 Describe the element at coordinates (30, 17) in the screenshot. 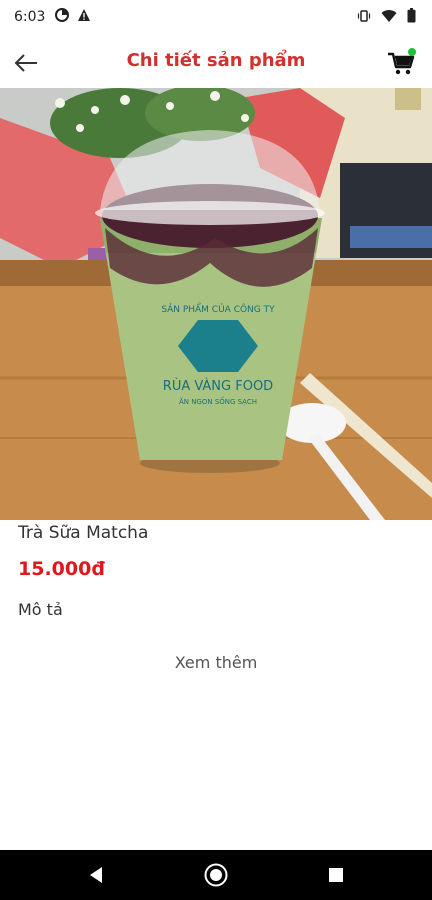

I see `status-time: 6:03` at that location.